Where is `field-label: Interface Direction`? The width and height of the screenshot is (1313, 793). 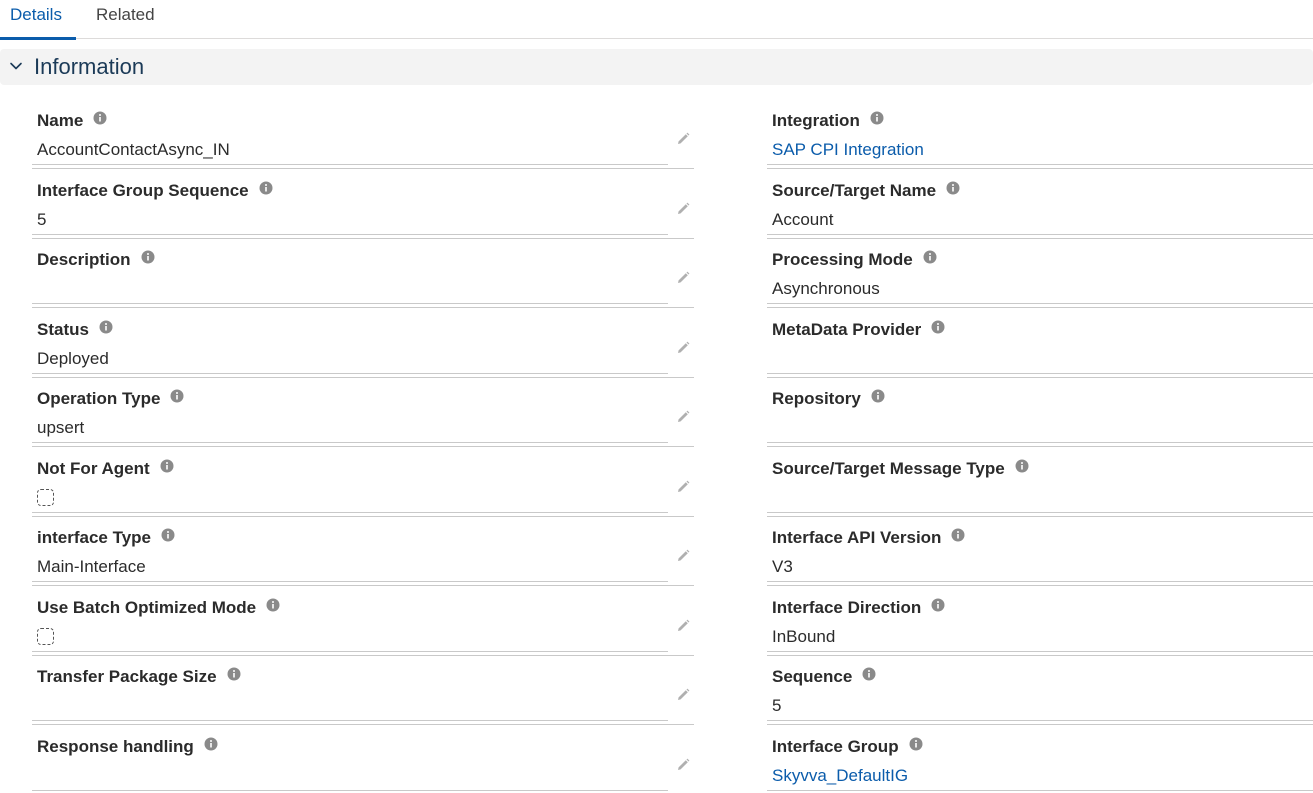
field-label: Interface Direction is located at coordinates (847, 607).